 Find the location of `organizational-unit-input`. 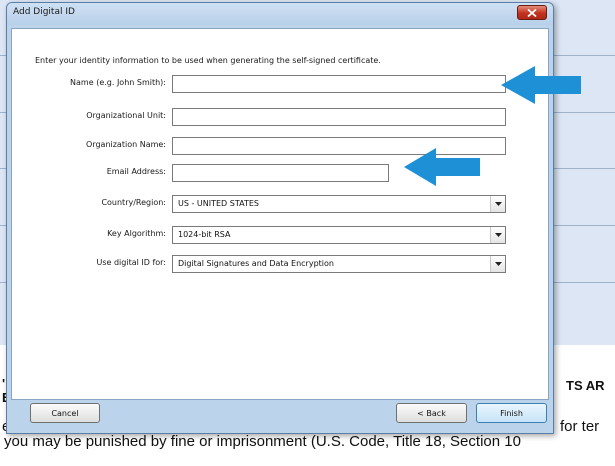

organizational-unit-input is located at coordinates (339, 117).